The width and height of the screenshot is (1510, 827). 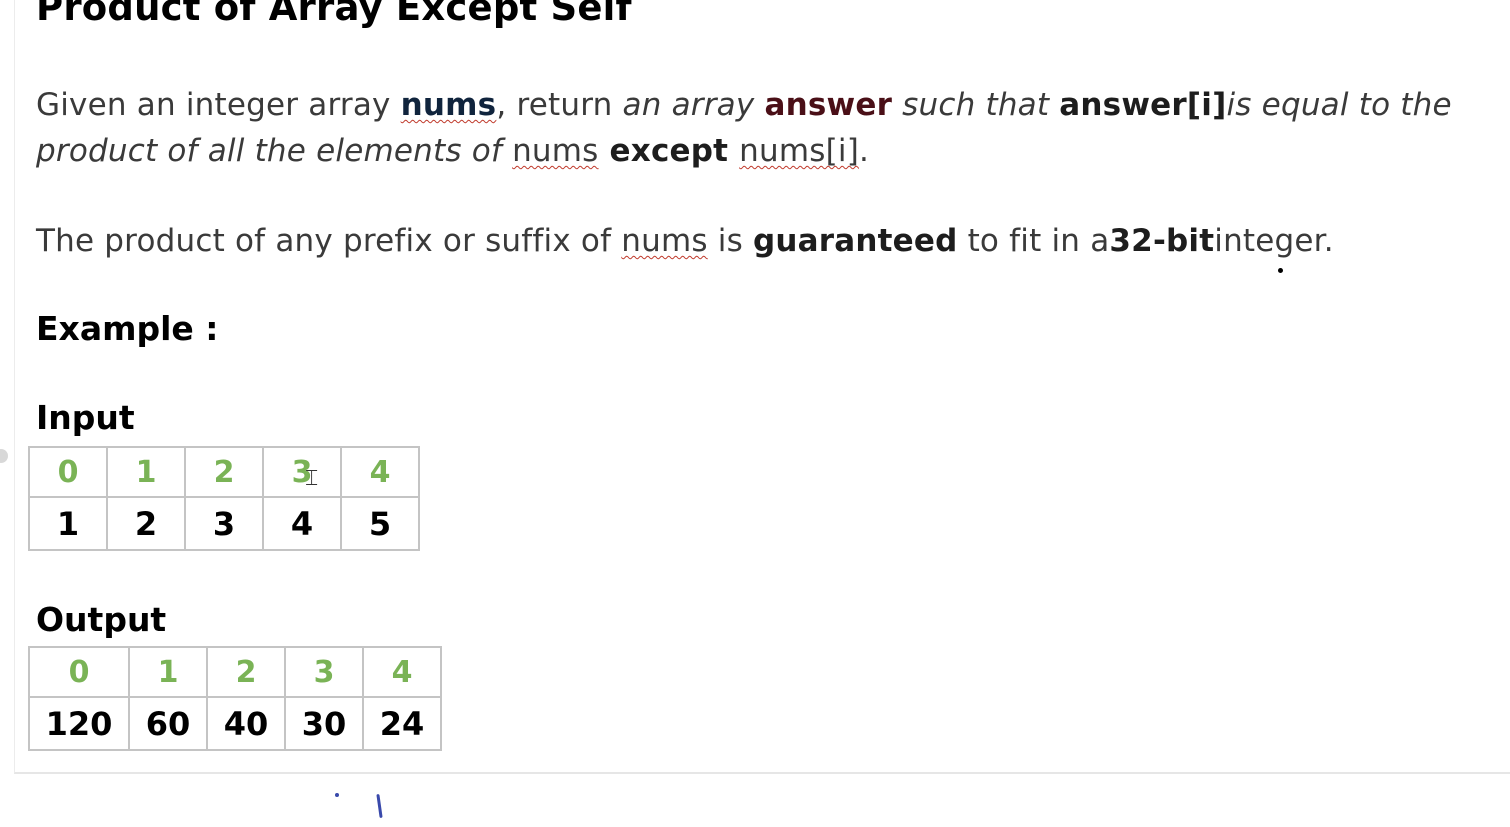 I want to click on value-cell: 40, so click(x=246, y=723).